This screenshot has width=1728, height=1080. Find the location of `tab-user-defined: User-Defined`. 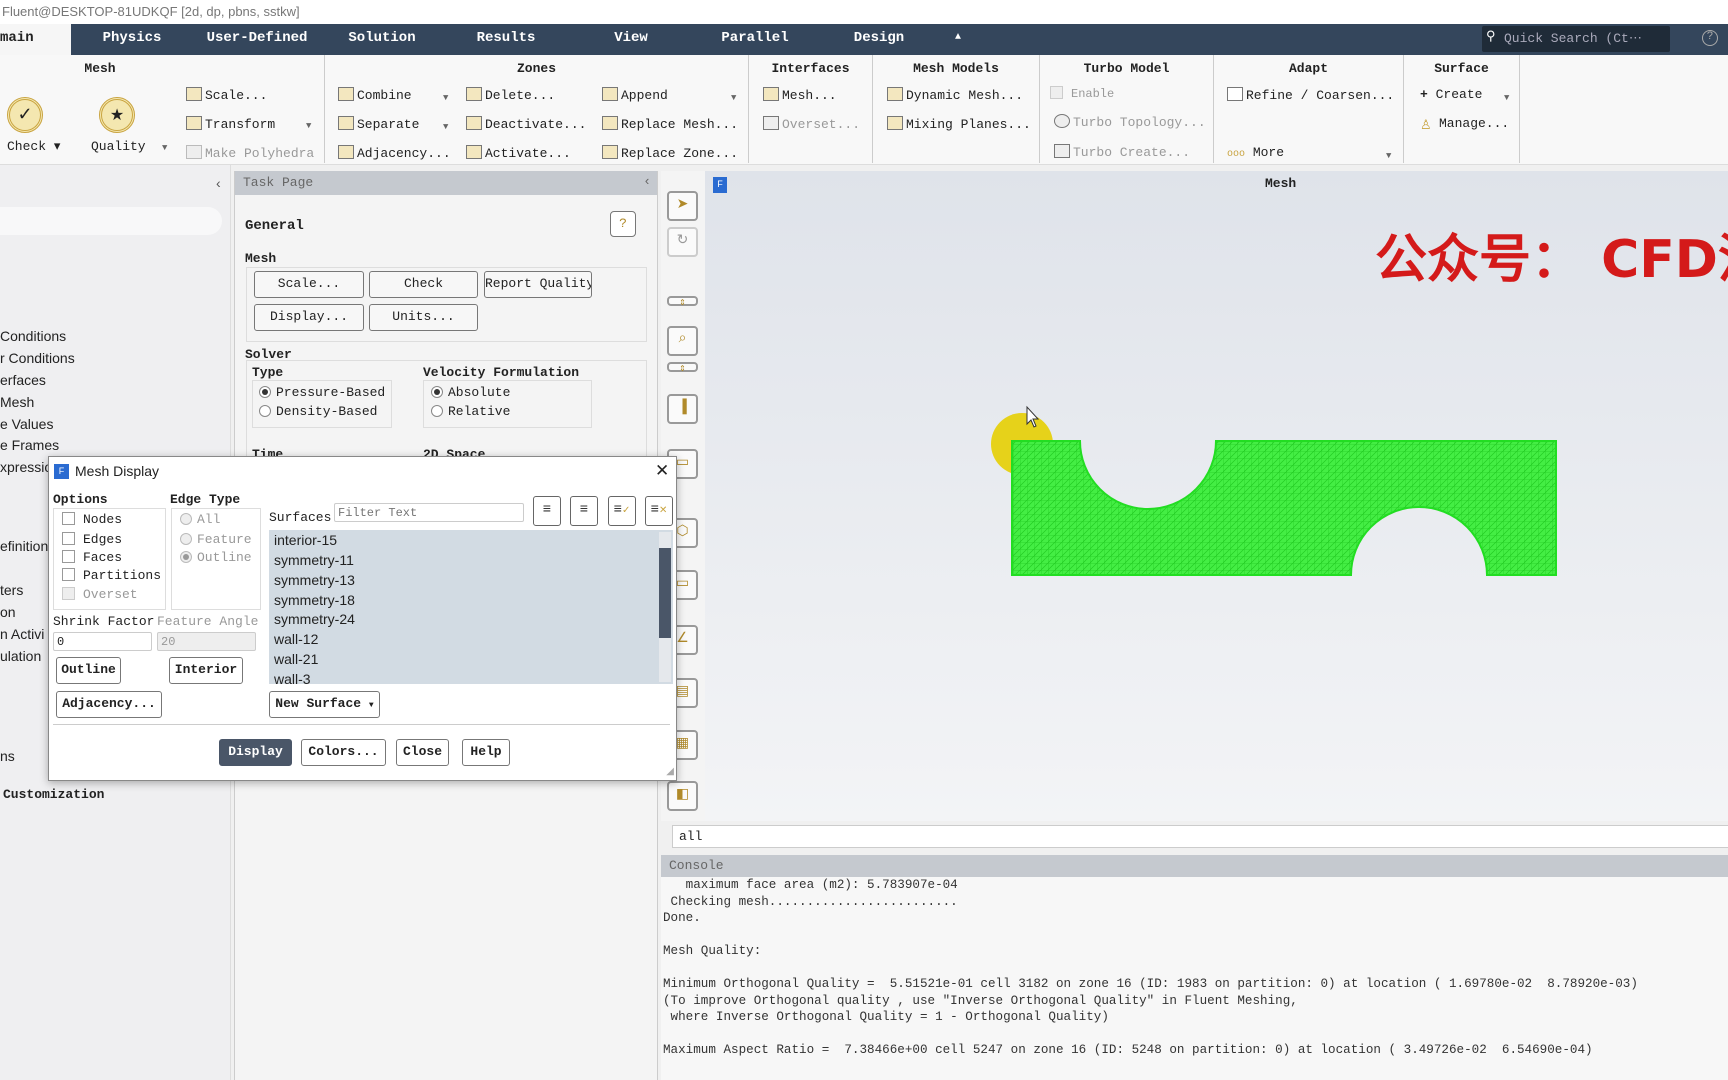

tab-user-defined: User-Defined is located at coordinates (257, 38).